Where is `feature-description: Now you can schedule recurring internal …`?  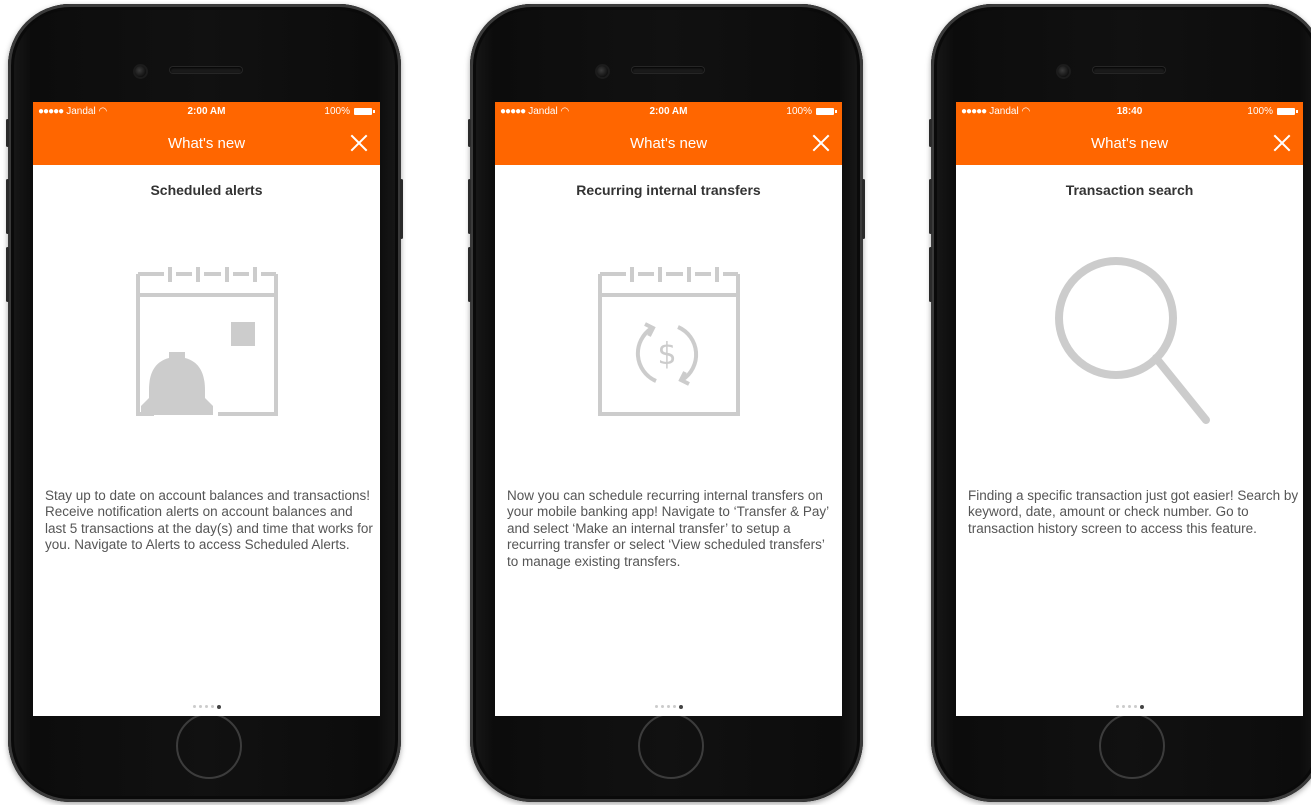 feature-description: Now you can schedule recurring internal … is located at coordinates (668, 528).